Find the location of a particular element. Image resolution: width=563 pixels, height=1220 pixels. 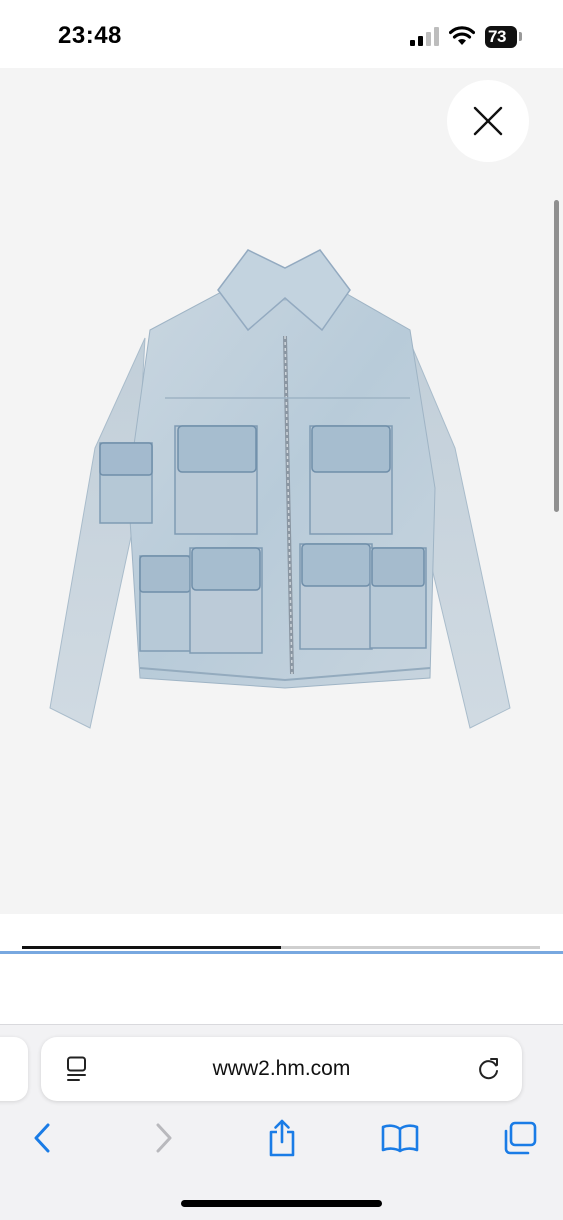

gallery-scrollbar is located at coordinates (556, 356).